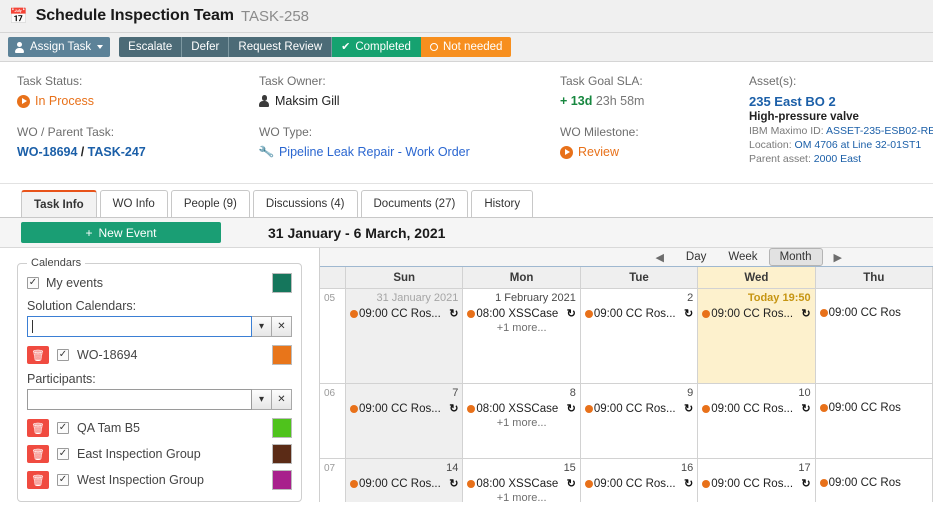 The height and width of the screenshot is (532, 933). Describe the element at coordinates (305, 203) in the screenshot. I see `tab-discussions-4: Discussions (4)` at that location.